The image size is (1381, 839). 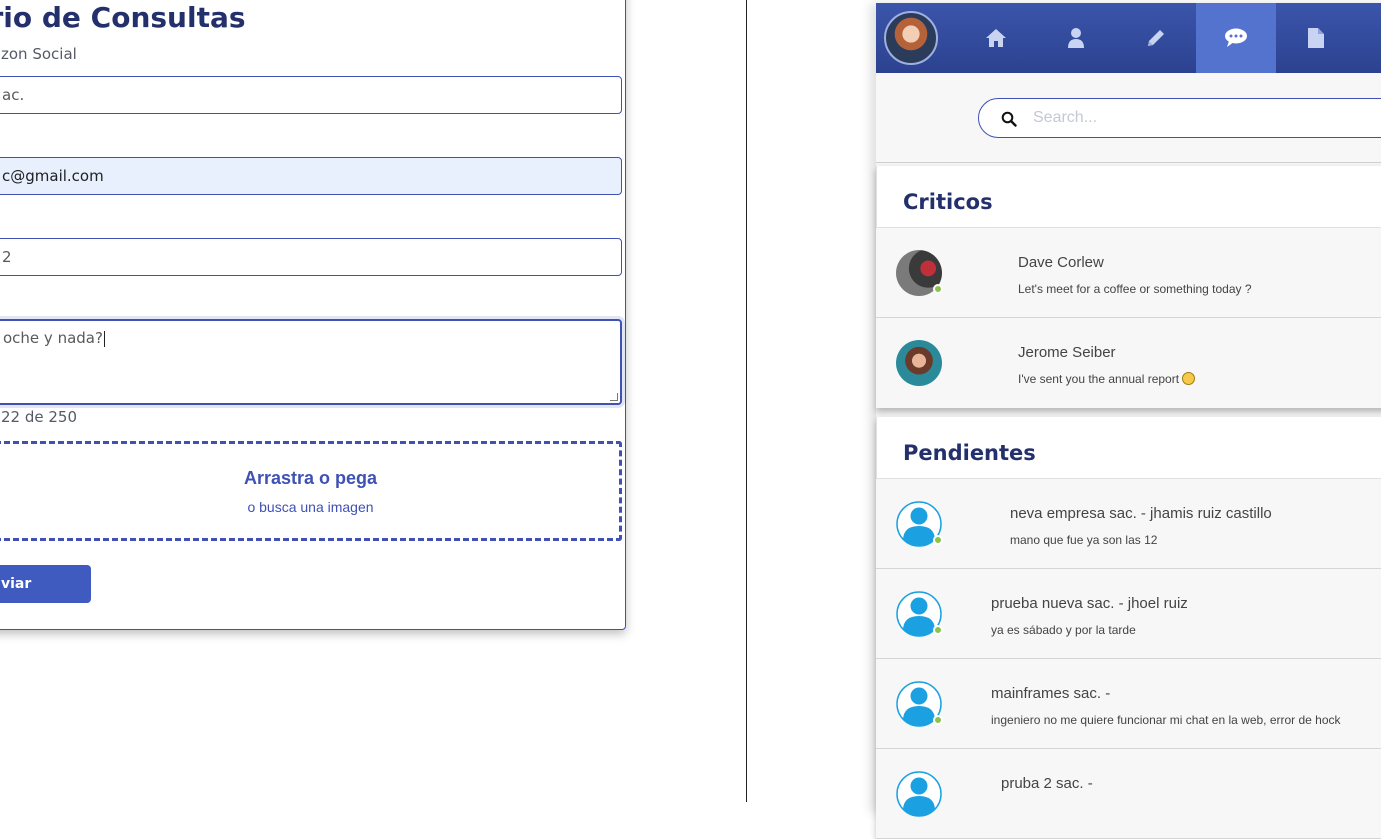 I want to click on search-icon, so click(x=1009, y=119).